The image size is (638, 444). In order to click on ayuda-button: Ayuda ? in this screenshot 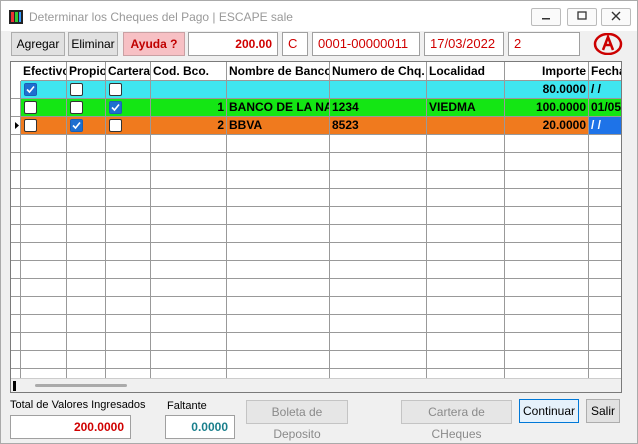, I will do `click(154, 44)`.